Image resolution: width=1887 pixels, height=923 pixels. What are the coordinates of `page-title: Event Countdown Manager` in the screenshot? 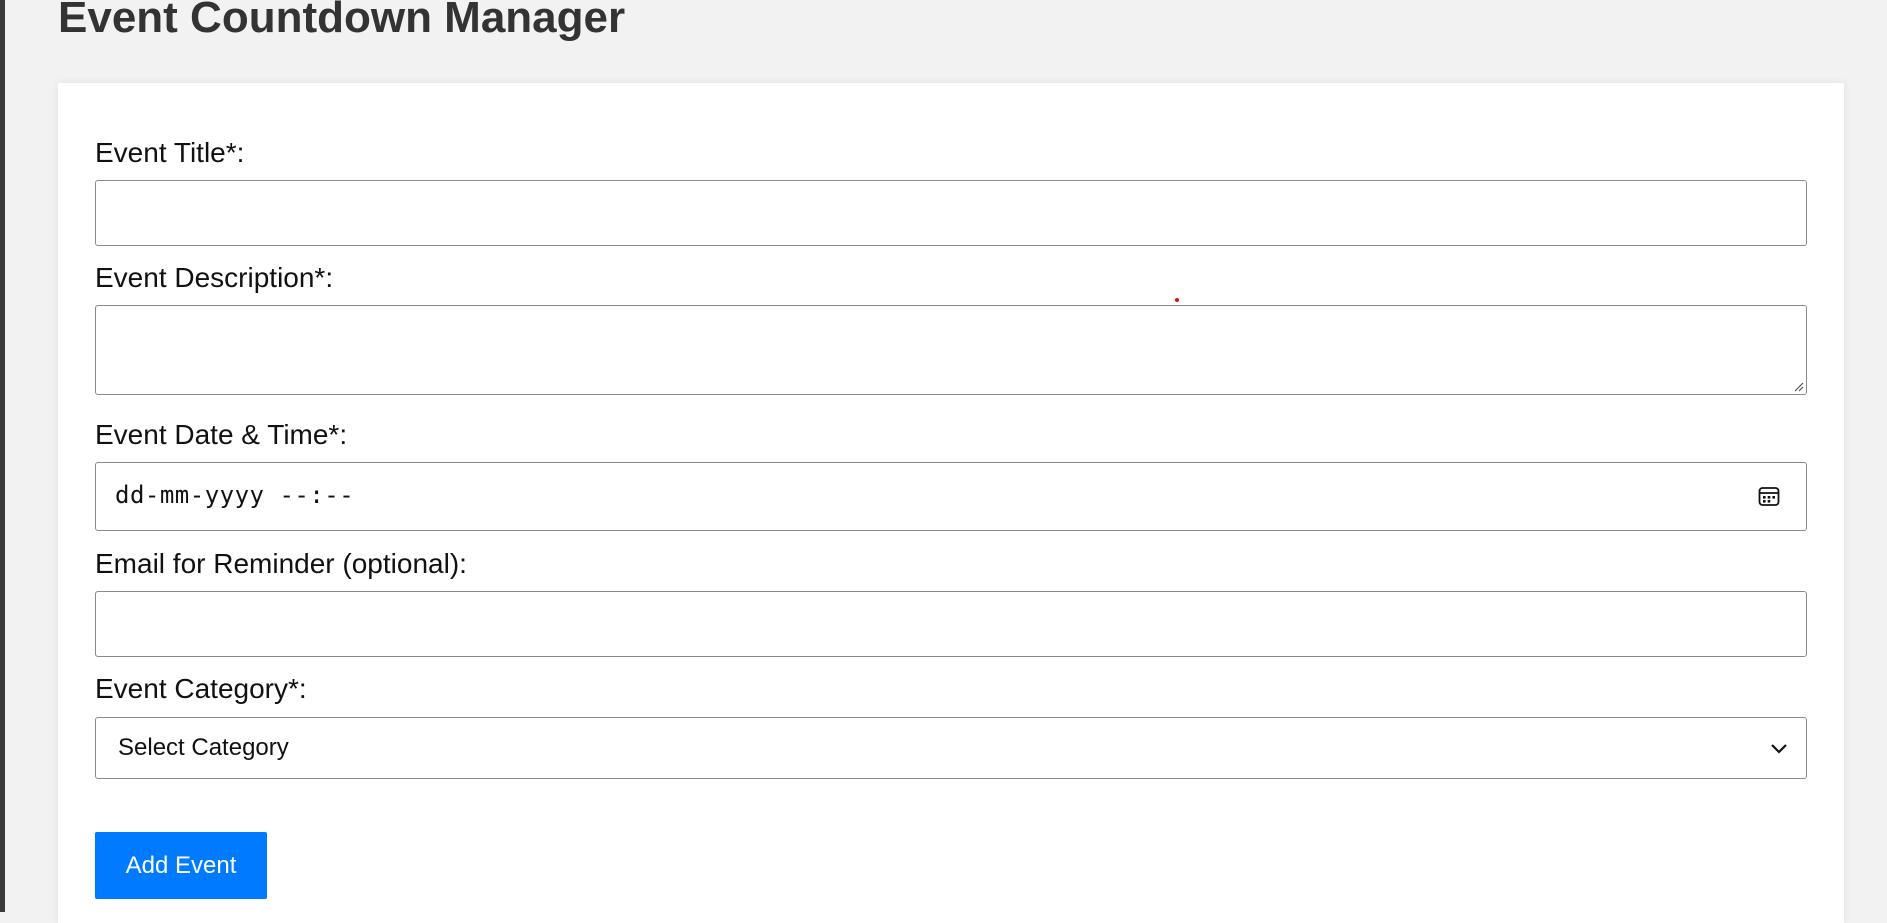 It's located at (342, 21).